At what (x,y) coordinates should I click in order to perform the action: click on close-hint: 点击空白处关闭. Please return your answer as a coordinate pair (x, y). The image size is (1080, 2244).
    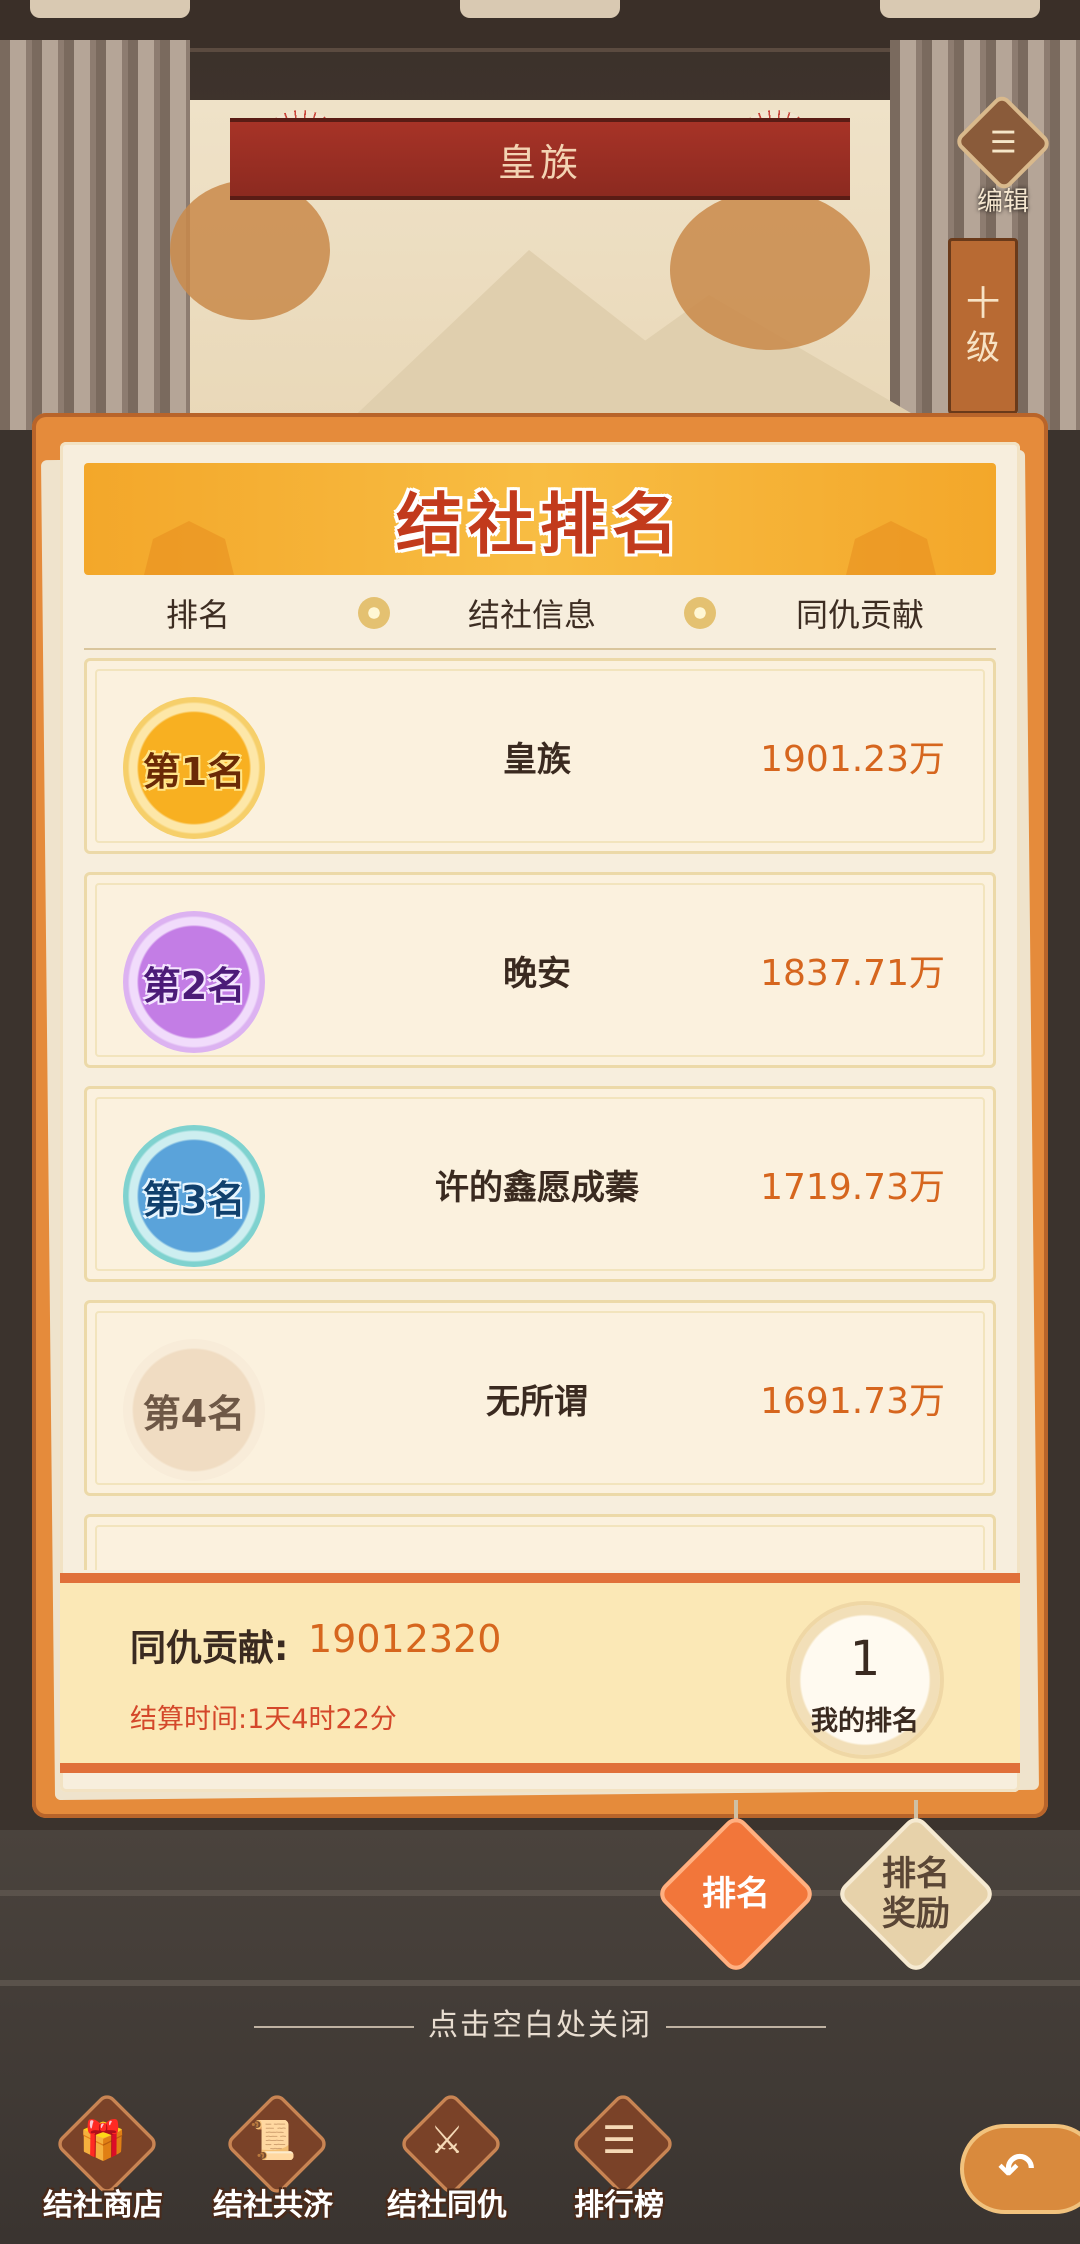
    Looking at the image, I should click on (540, 2022).